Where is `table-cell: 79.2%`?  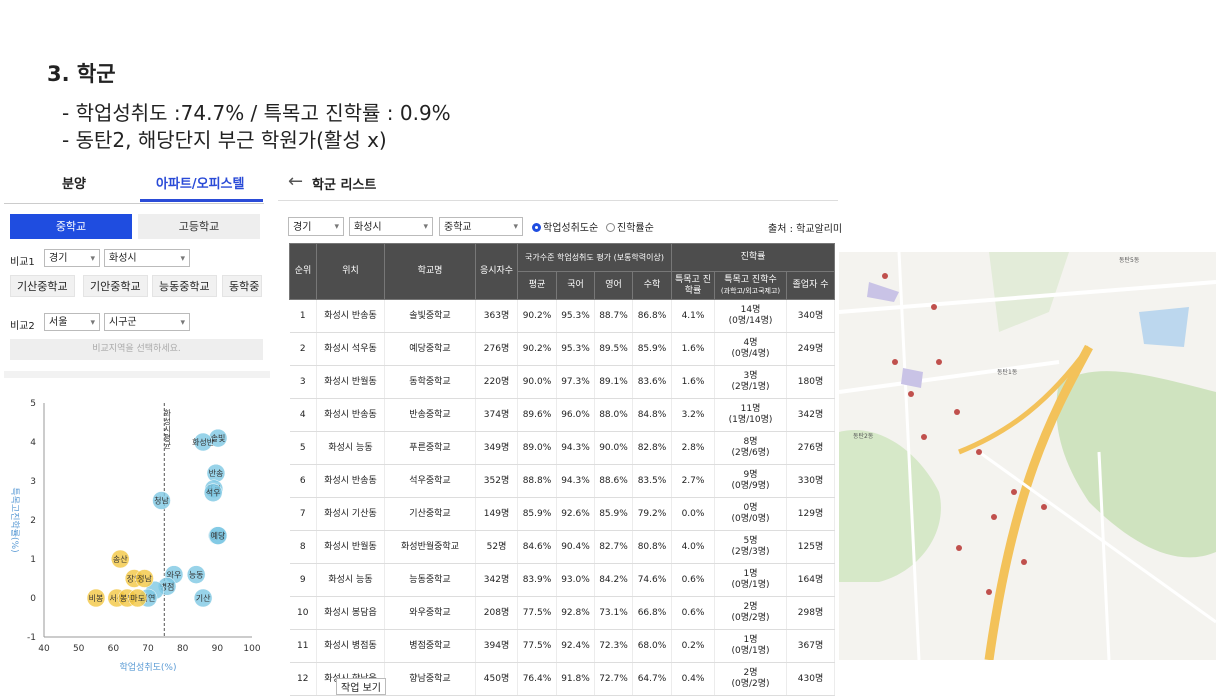
table-cell: 79.2% is located at coordinates (652, 514).